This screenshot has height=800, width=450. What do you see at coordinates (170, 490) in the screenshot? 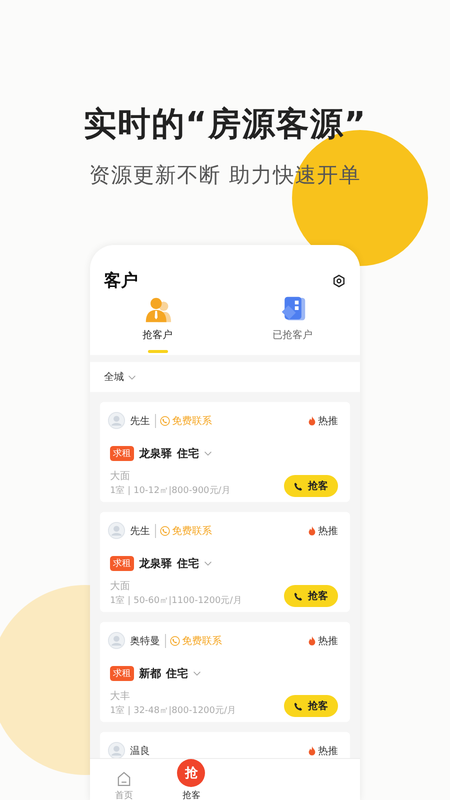
I see `listing-details: 1室 | 10-12㎡|800-900元/月` at bounding box center [170, 490].